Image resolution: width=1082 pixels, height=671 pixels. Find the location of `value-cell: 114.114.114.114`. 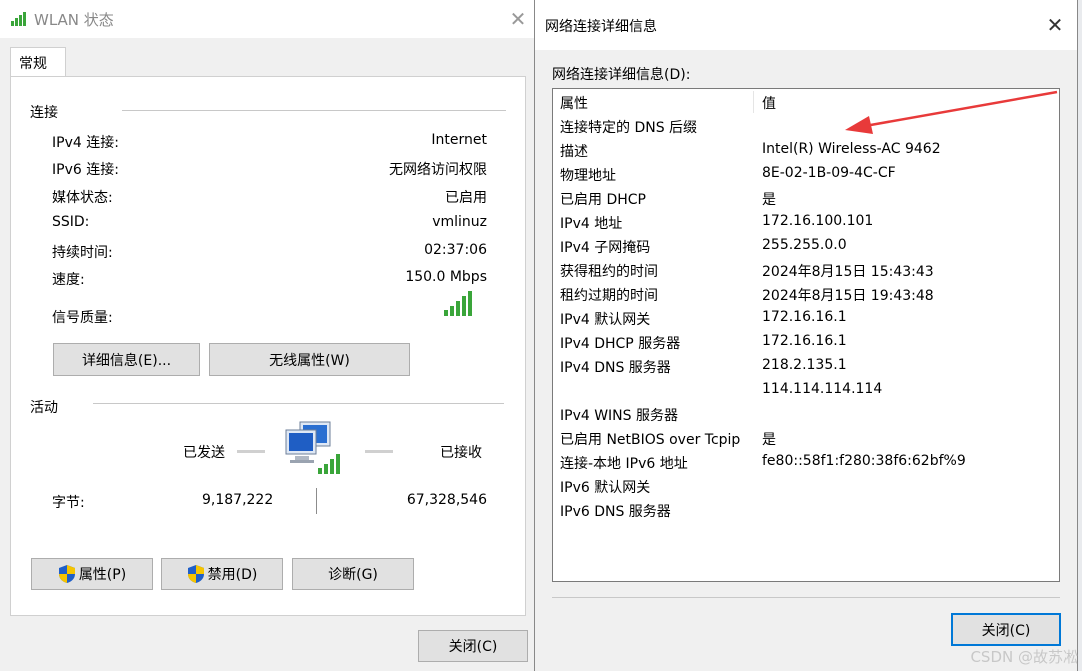

value-cell: 114.114.114.114 is located at coordinates (822, 389).